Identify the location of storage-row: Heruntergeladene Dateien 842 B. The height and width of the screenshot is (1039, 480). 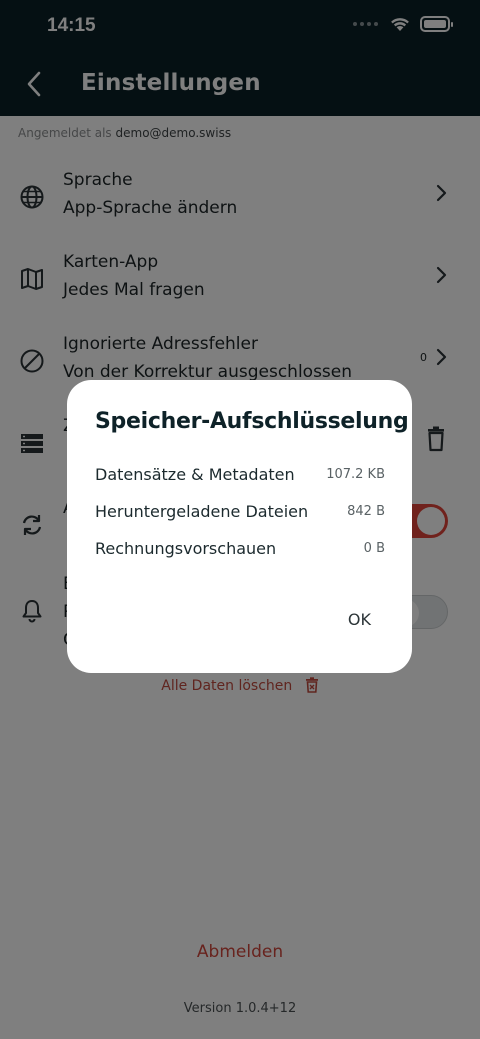
(240, 513).